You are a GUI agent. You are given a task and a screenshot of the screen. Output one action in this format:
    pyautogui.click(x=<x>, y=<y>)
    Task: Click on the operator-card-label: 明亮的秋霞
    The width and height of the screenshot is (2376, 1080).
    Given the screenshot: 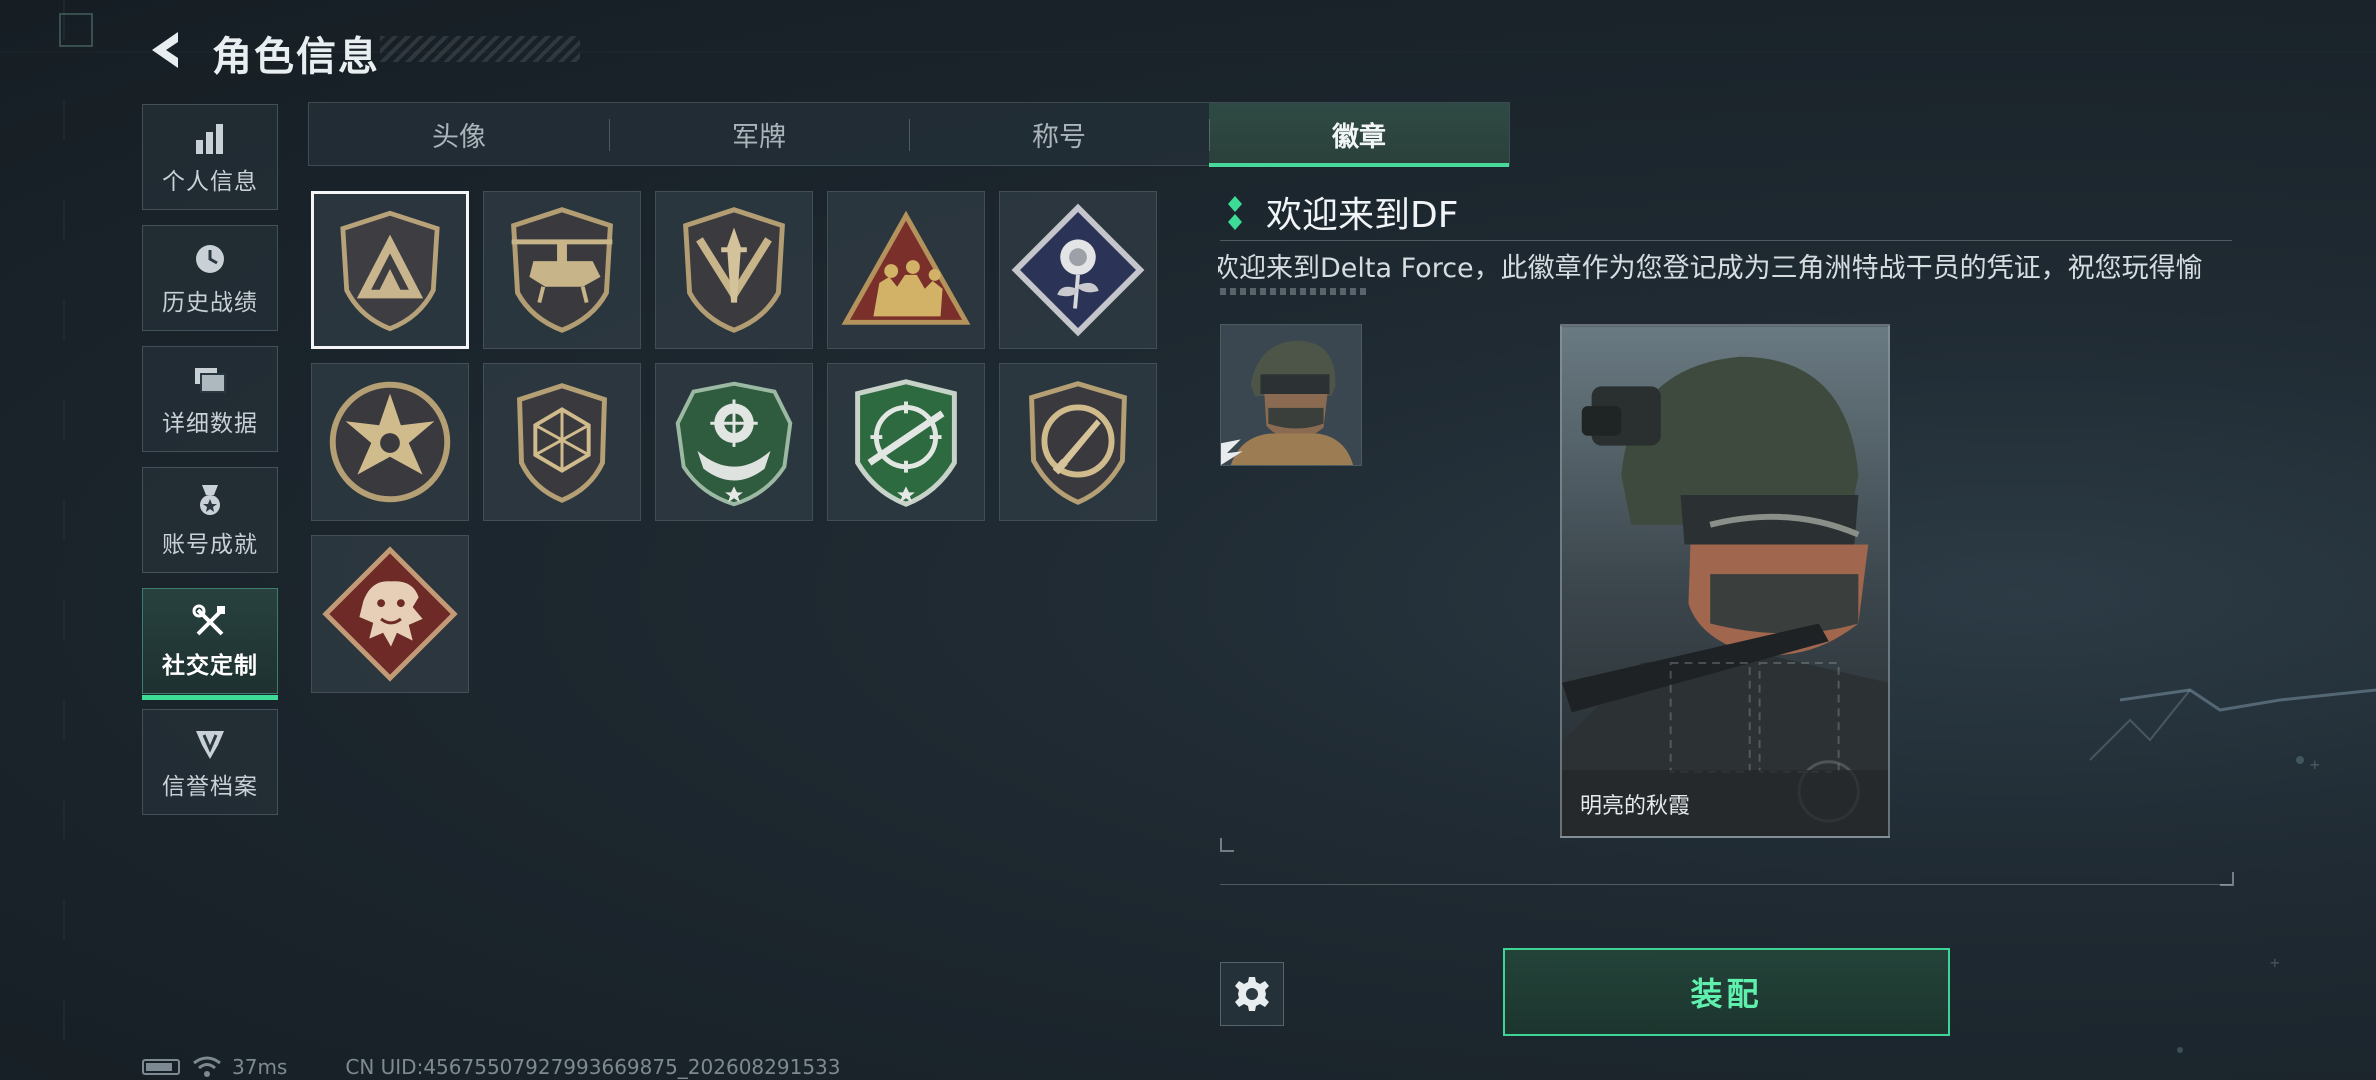 What is the action you would take?
    pyautogui.click(x=1725, y=803)
    